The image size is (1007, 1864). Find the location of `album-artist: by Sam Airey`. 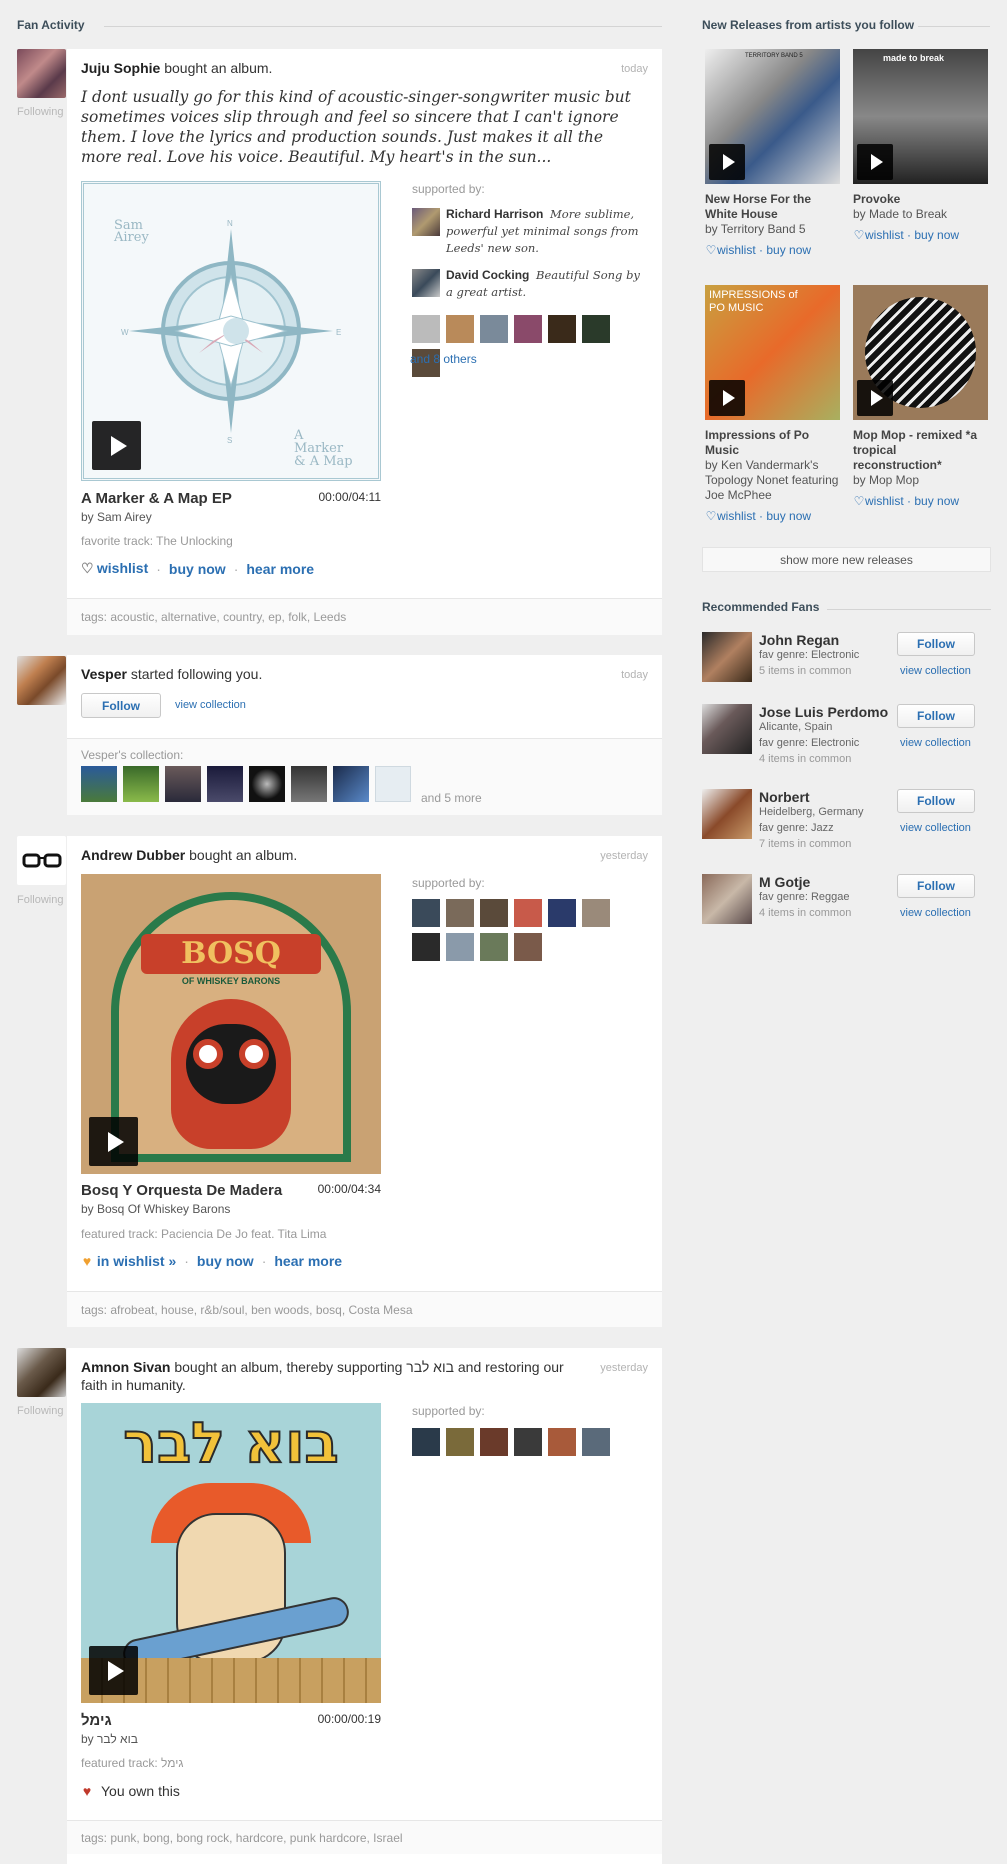

album-artist: by Sam Airey is located at coordinates (116, 517).